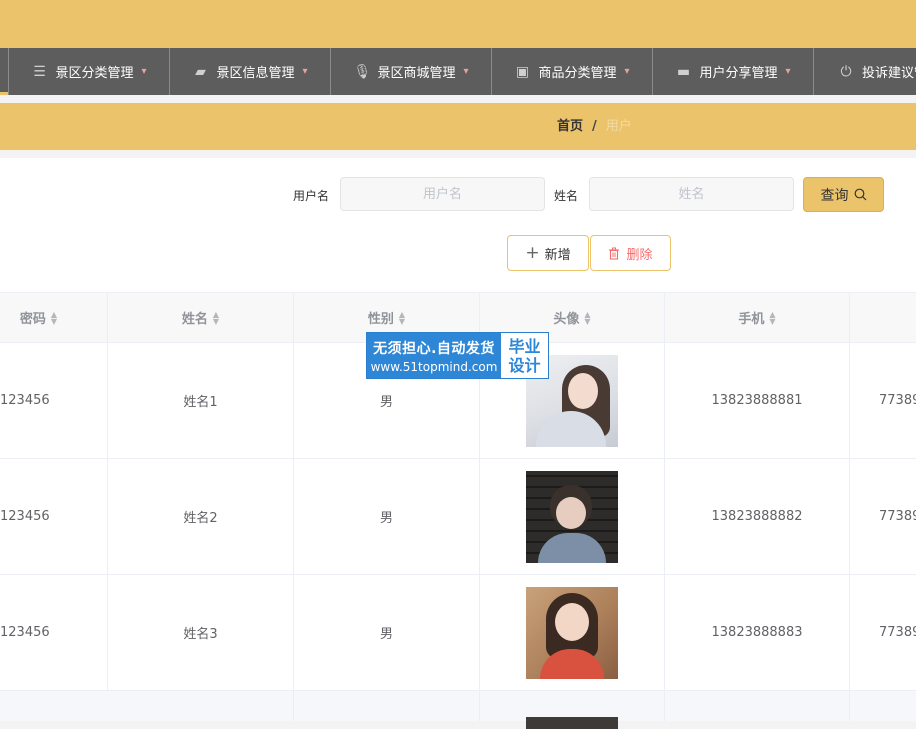 The height and width of the screenshot is (729, 916). I want to click on delete-button-label: 删除, so click(639, 255).